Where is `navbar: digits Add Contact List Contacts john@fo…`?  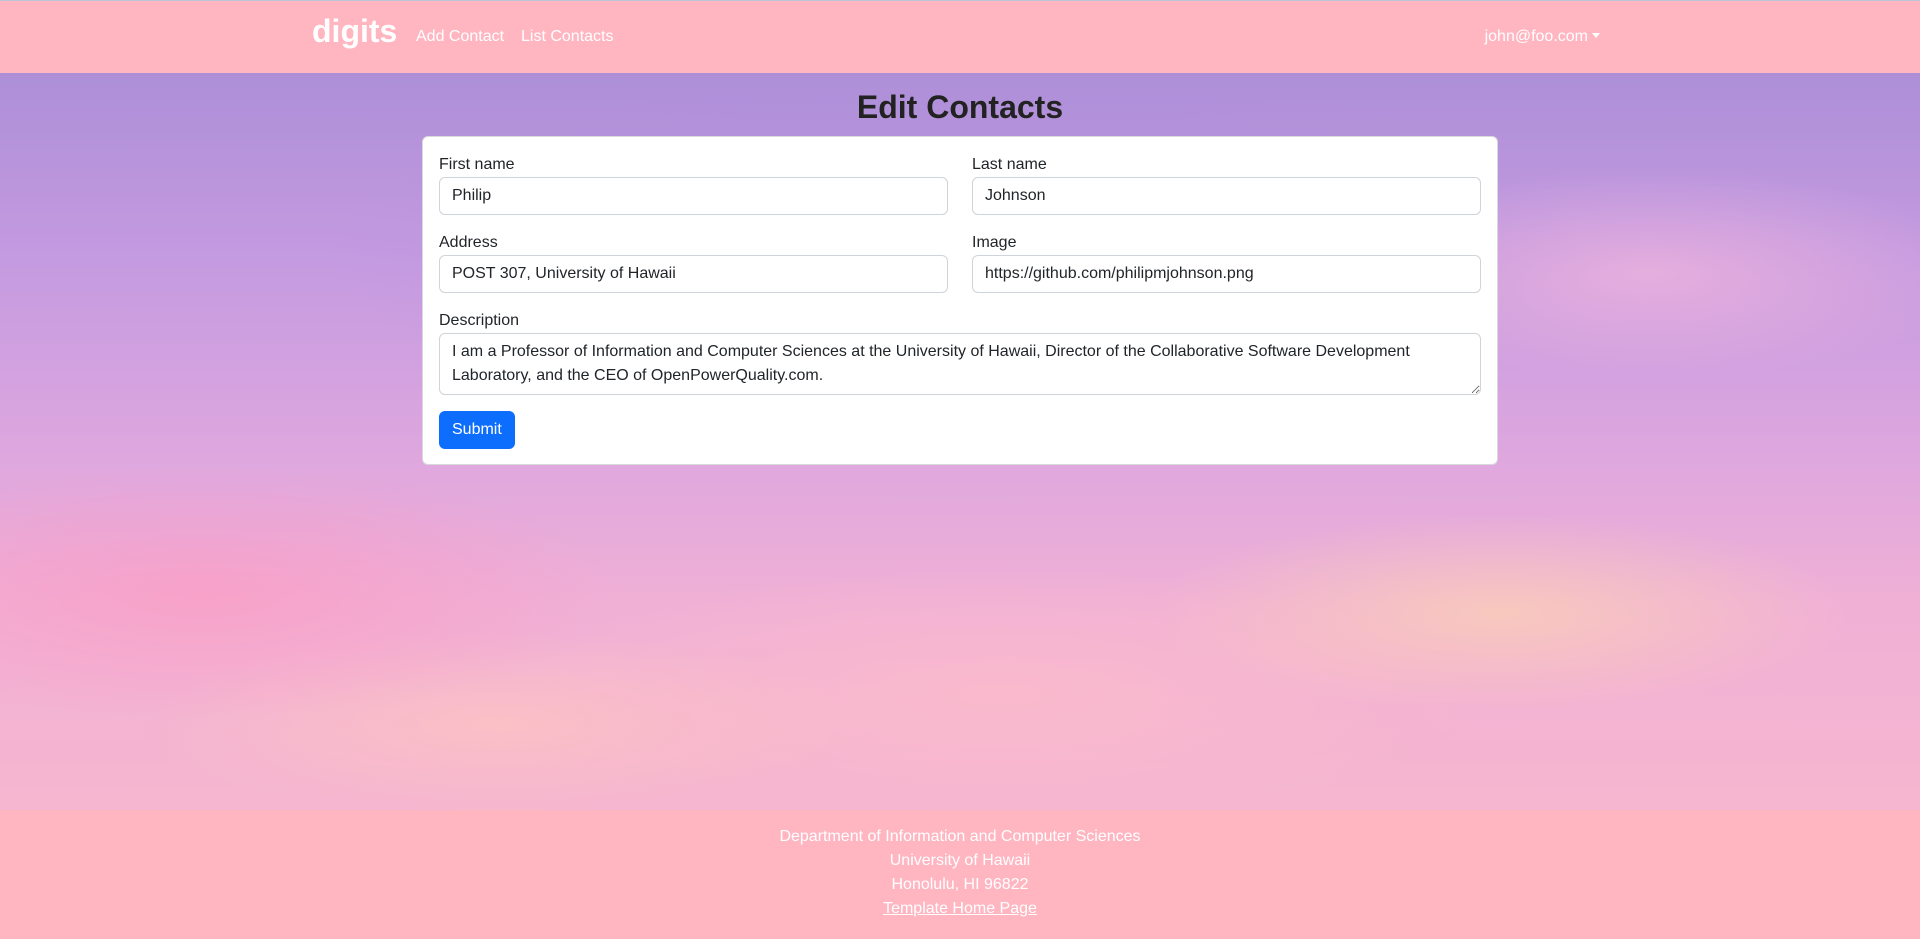
navbar: digits Add Contact List Contacts john@fo… is located at coordinates (960, 36).